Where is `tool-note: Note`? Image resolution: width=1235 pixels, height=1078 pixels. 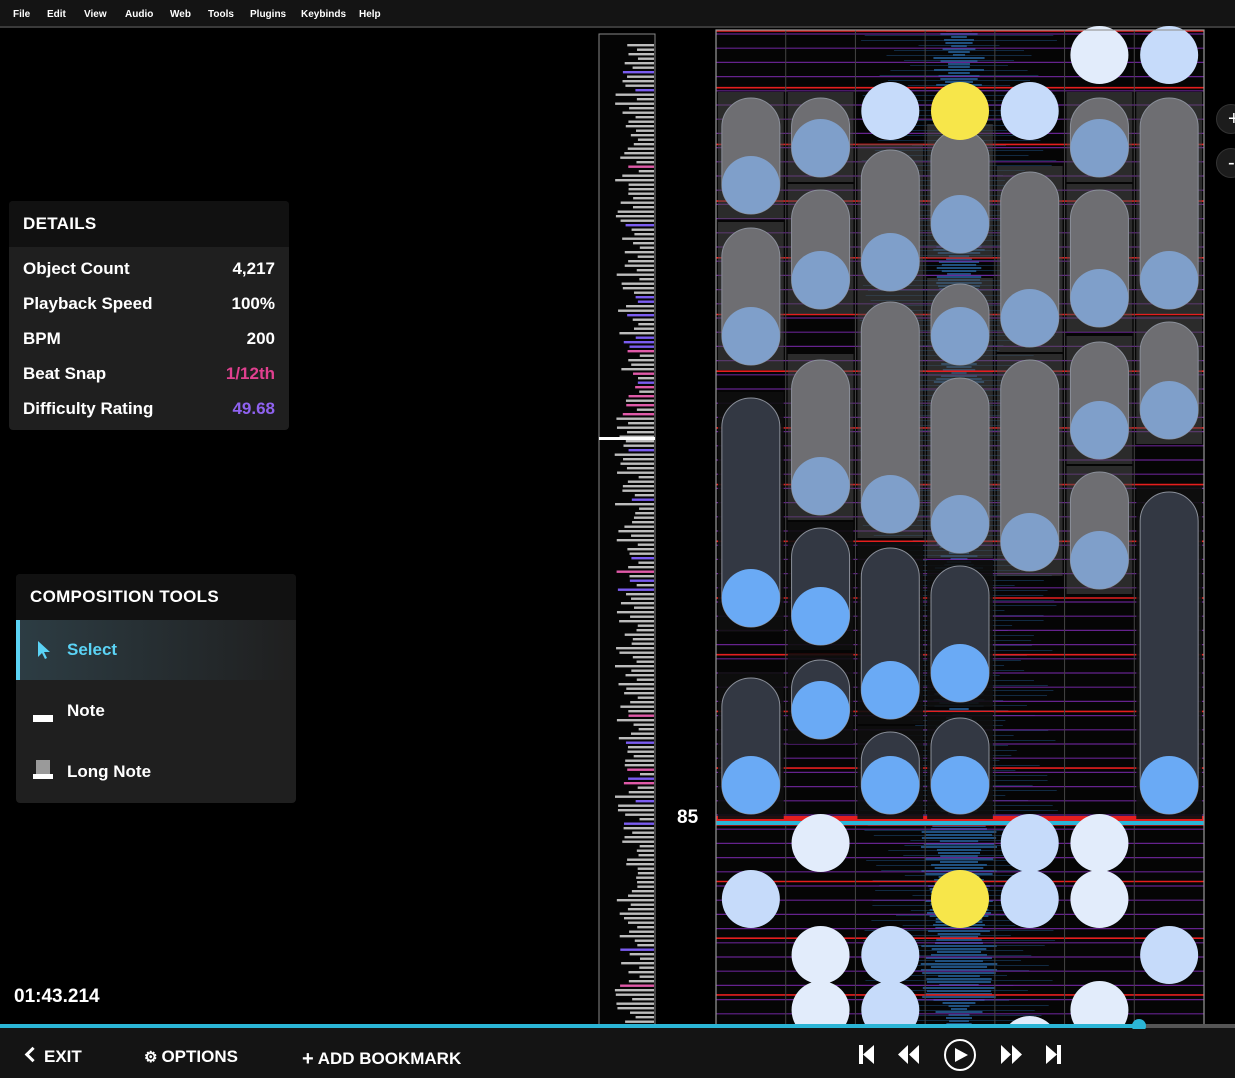 tool-note: Note is located at coordinates (156, 711).